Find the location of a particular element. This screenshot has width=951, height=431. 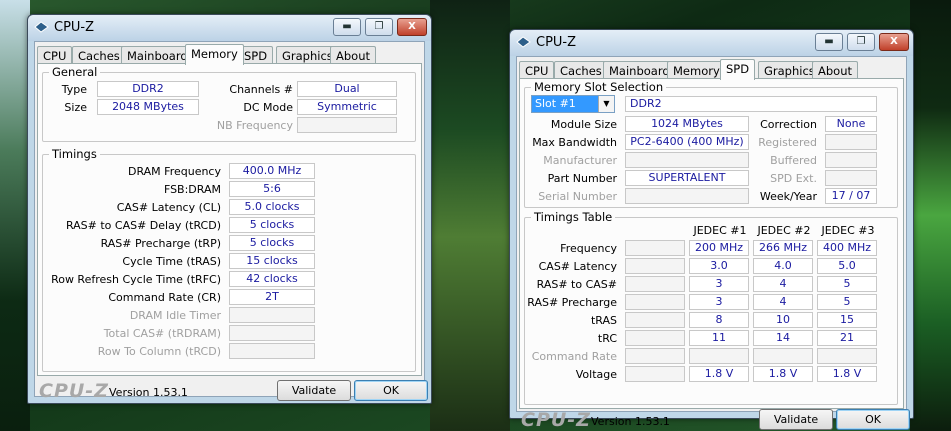

timings-table-cell: 11 is located at coordinates (719, 338).